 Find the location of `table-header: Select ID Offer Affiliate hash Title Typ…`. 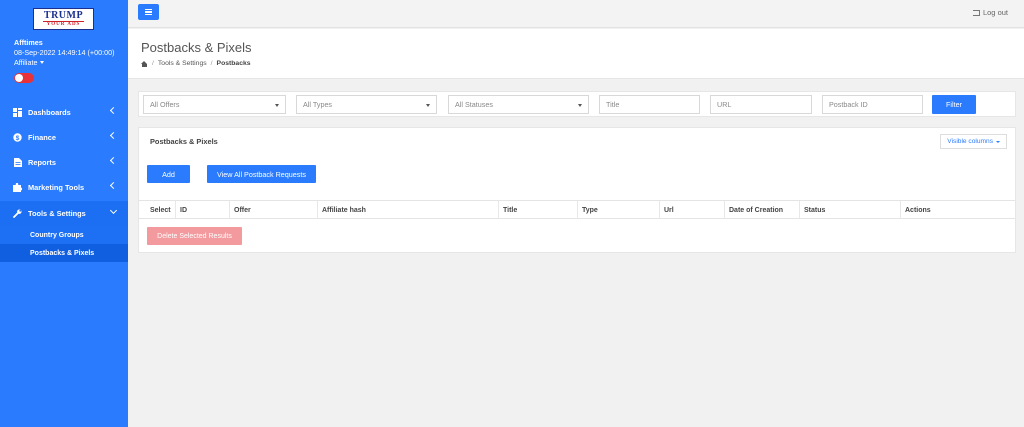

table-header: Select ID Offer Affiliate hash Title Typ… is located at coordinates (577, 209).